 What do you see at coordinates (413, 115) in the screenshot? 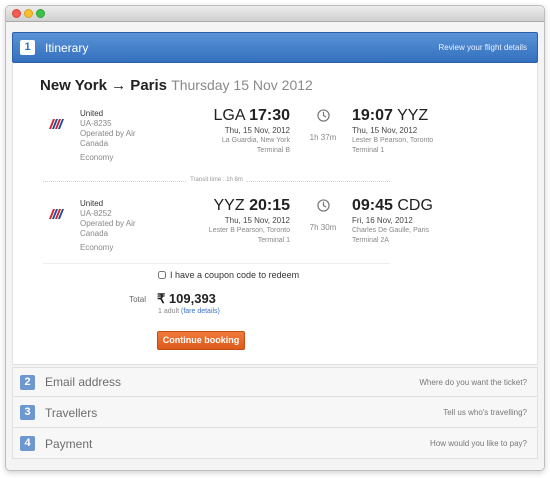
I see `arrival-code: YYZ` at bounding box center [413, 115].